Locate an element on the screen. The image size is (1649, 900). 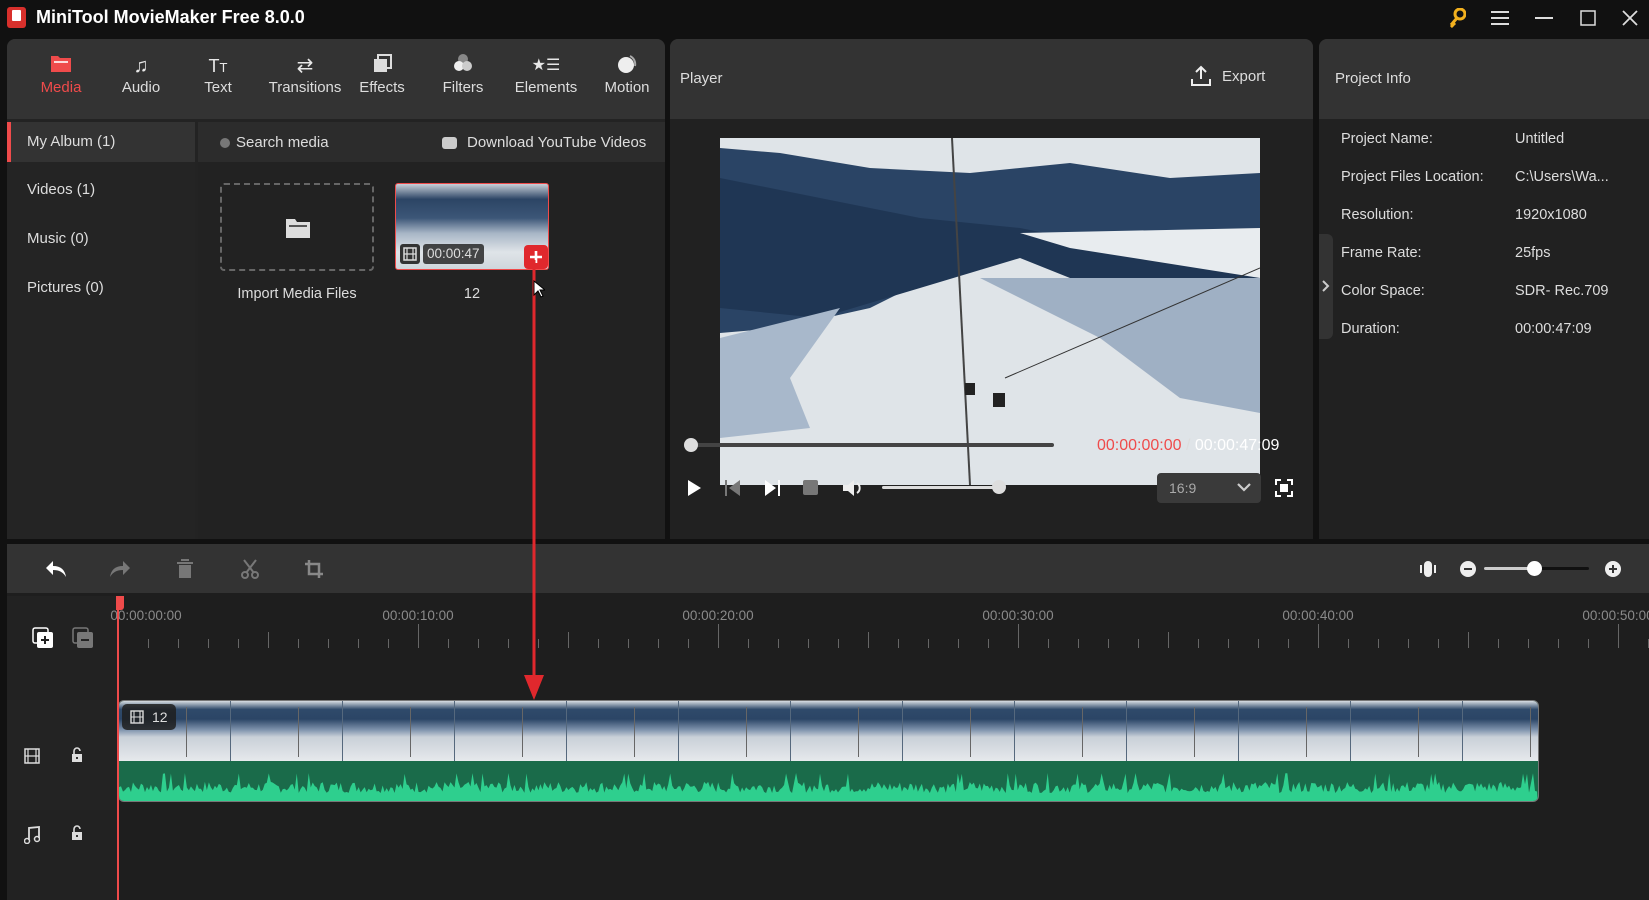
close-button is located at coordinates (1630, 18).